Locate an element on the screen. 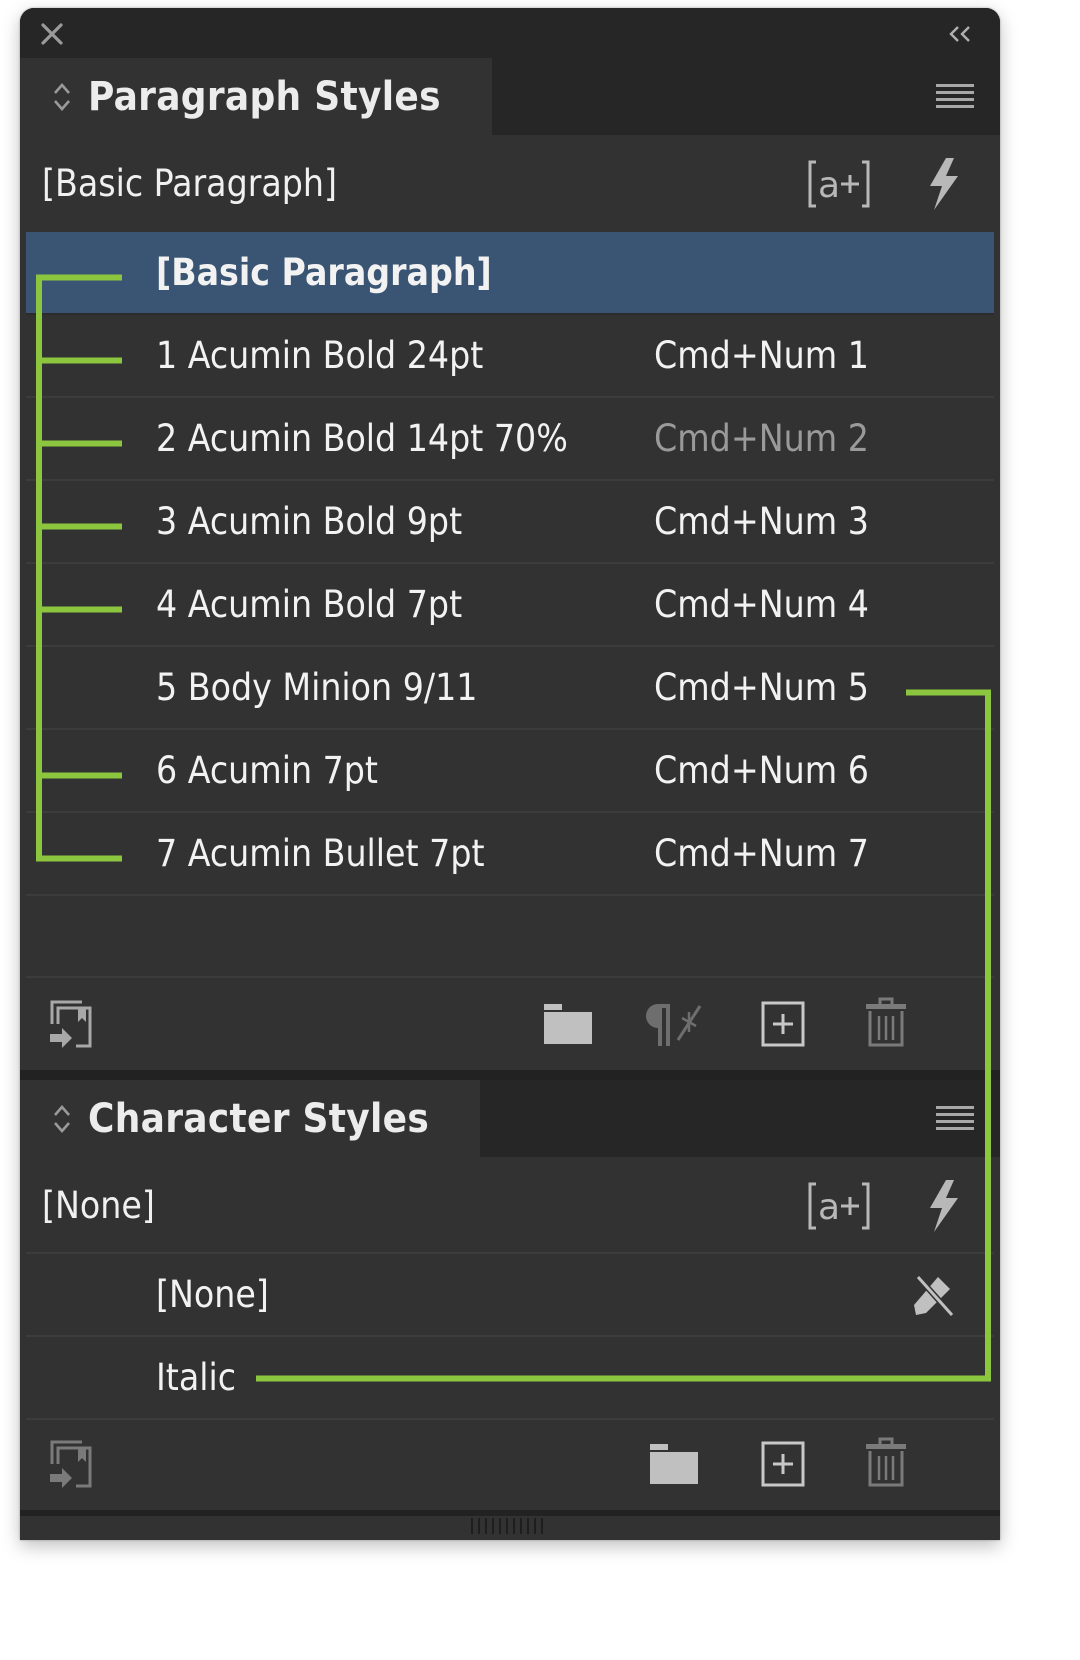 Image resolution: width=1080 pixels, height=1660 pixels. no-edit-pencil-icon is located at coordinates (934, 1295).